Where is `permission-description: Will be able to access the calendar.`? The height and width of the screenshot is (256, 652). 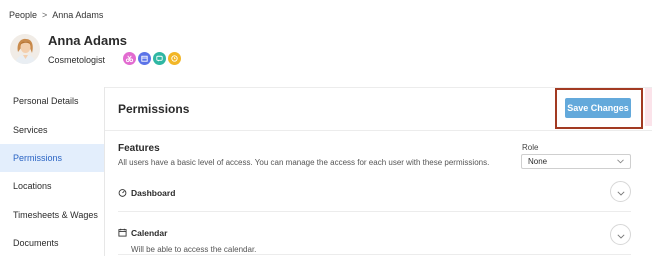 permission-description: Will be able to access the calendar. is located at coordinates (194, 249).